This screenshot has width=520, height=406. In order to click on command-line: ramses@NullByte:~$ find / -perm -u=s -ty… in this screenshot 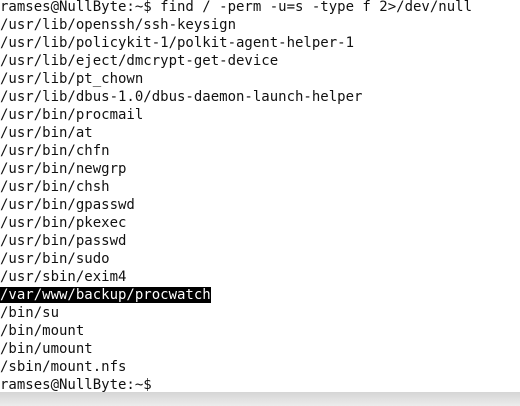, I will do `click(236, 7)`.